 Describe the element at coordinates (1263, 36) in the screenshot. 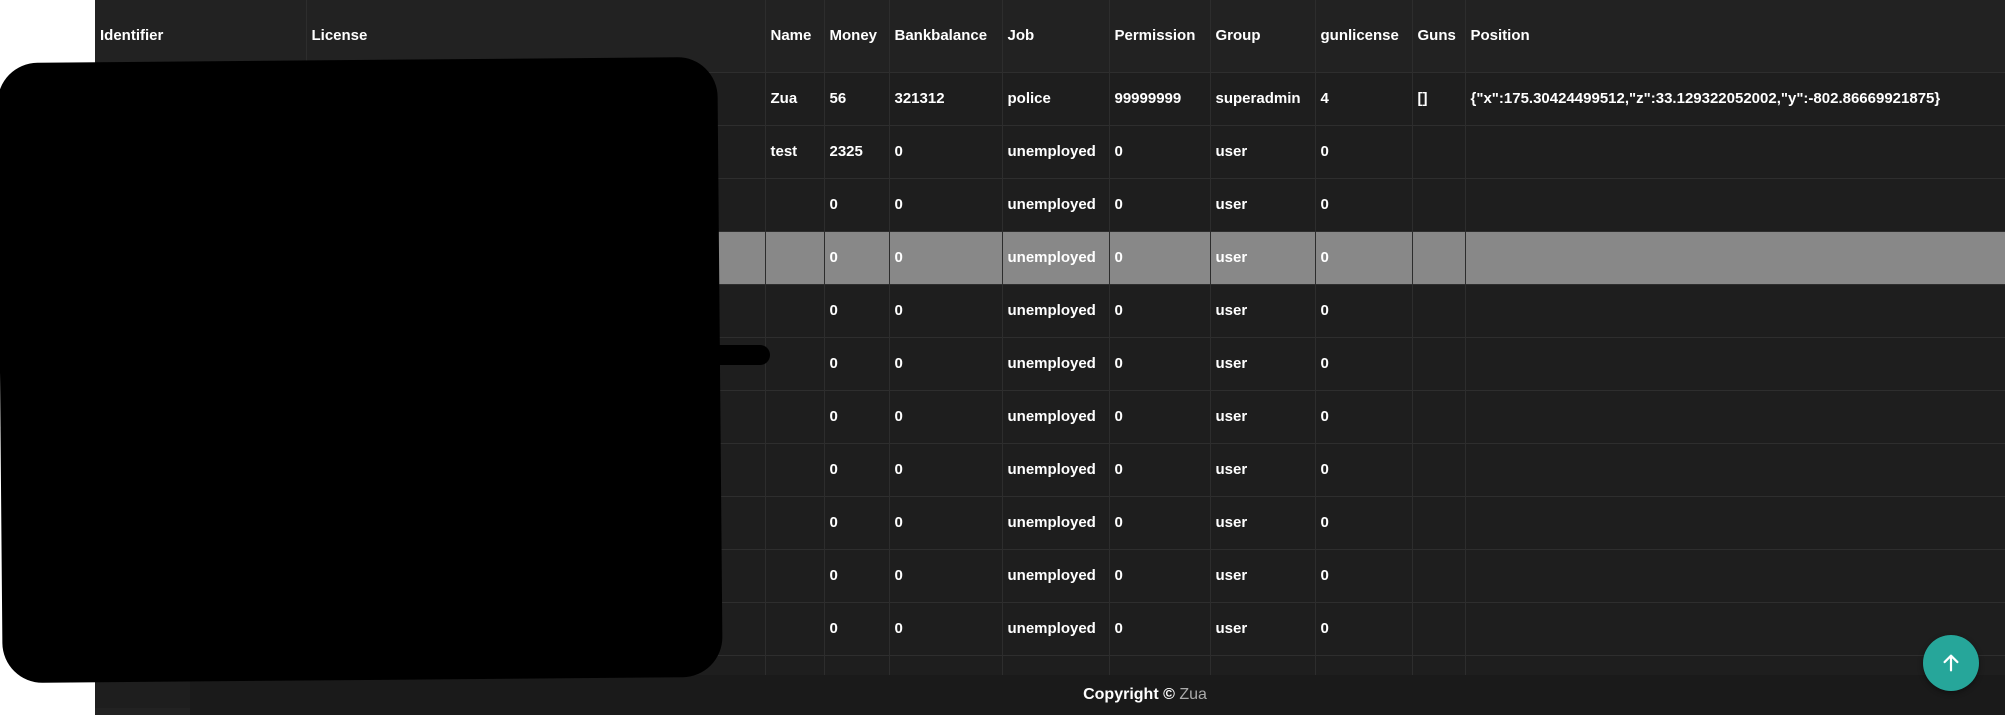

I see `column-header: Group` at that location.